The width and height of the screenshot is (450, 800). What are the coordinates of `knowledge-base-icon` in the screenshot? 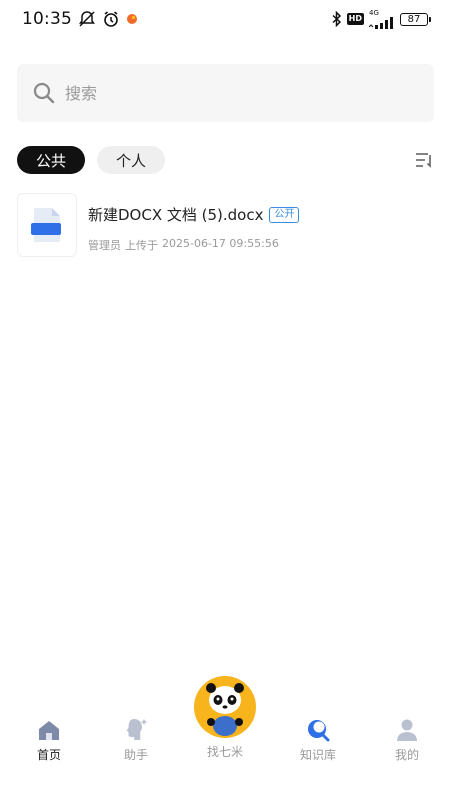 It's located at (318, 730).